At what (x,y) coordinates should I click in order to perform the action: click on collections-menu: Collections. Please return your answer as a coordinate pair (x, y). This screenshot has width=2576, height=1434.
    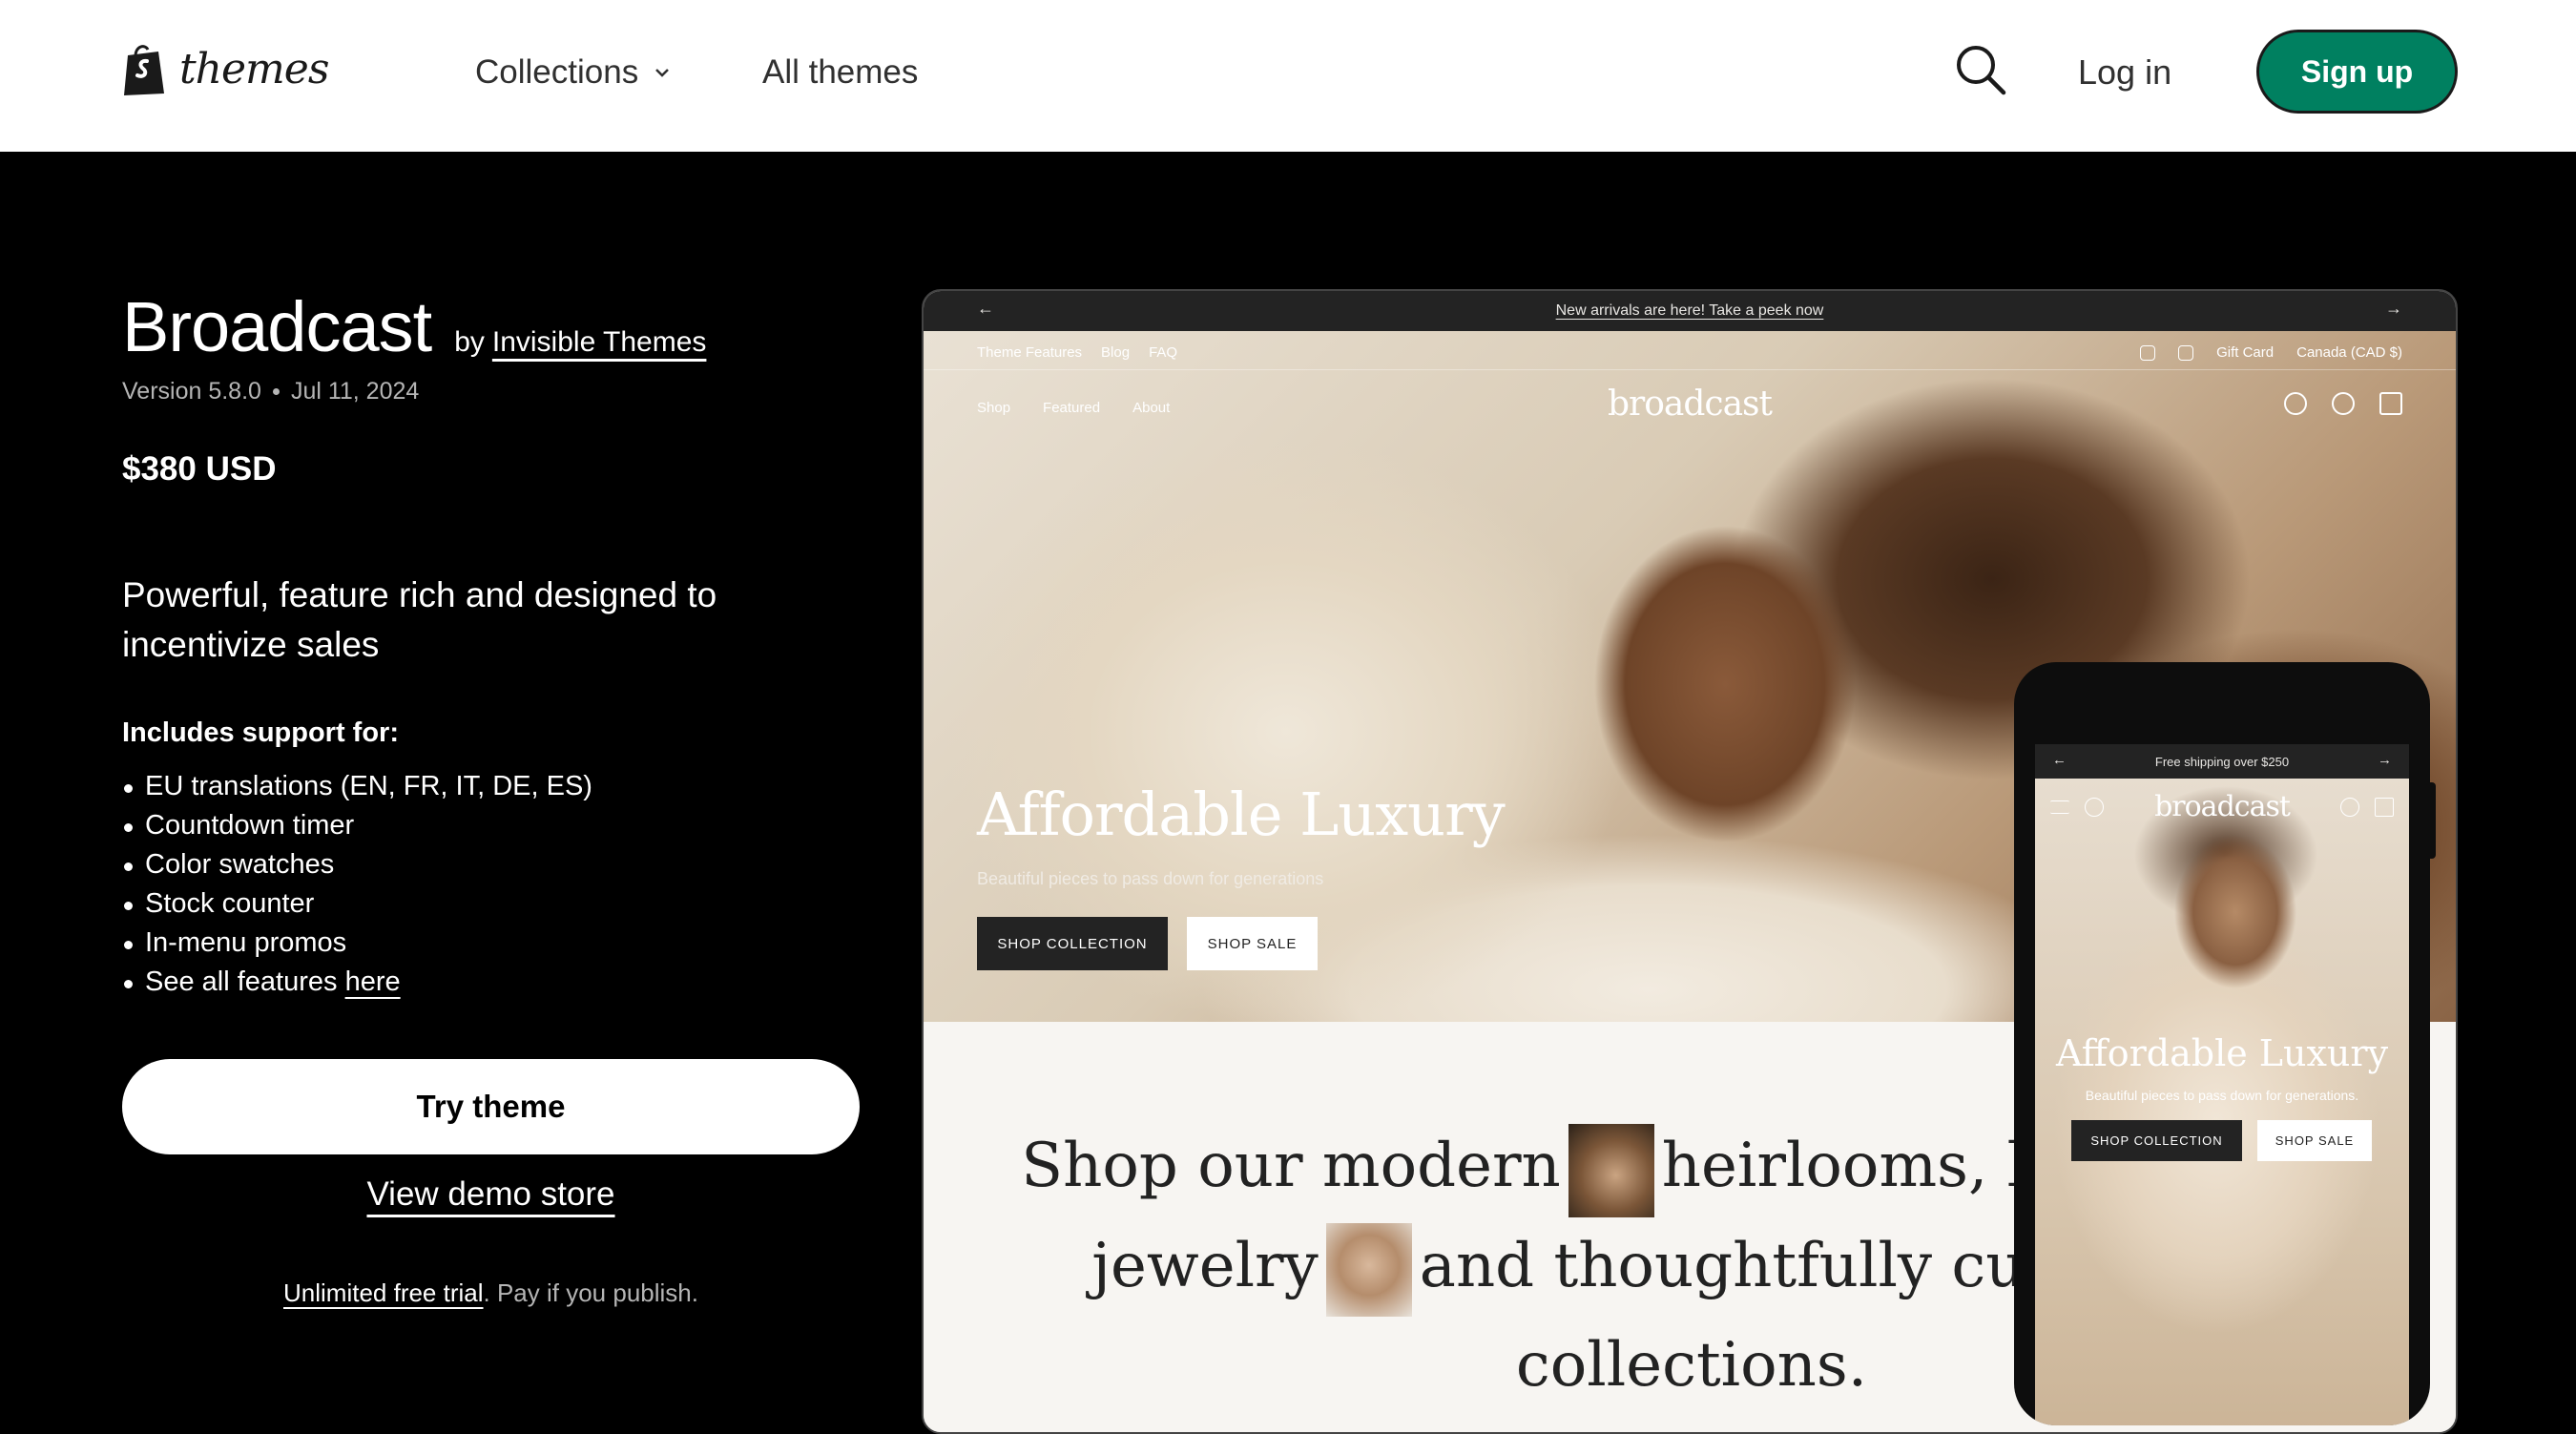
    Looking at the image, I should click on (574, 72).